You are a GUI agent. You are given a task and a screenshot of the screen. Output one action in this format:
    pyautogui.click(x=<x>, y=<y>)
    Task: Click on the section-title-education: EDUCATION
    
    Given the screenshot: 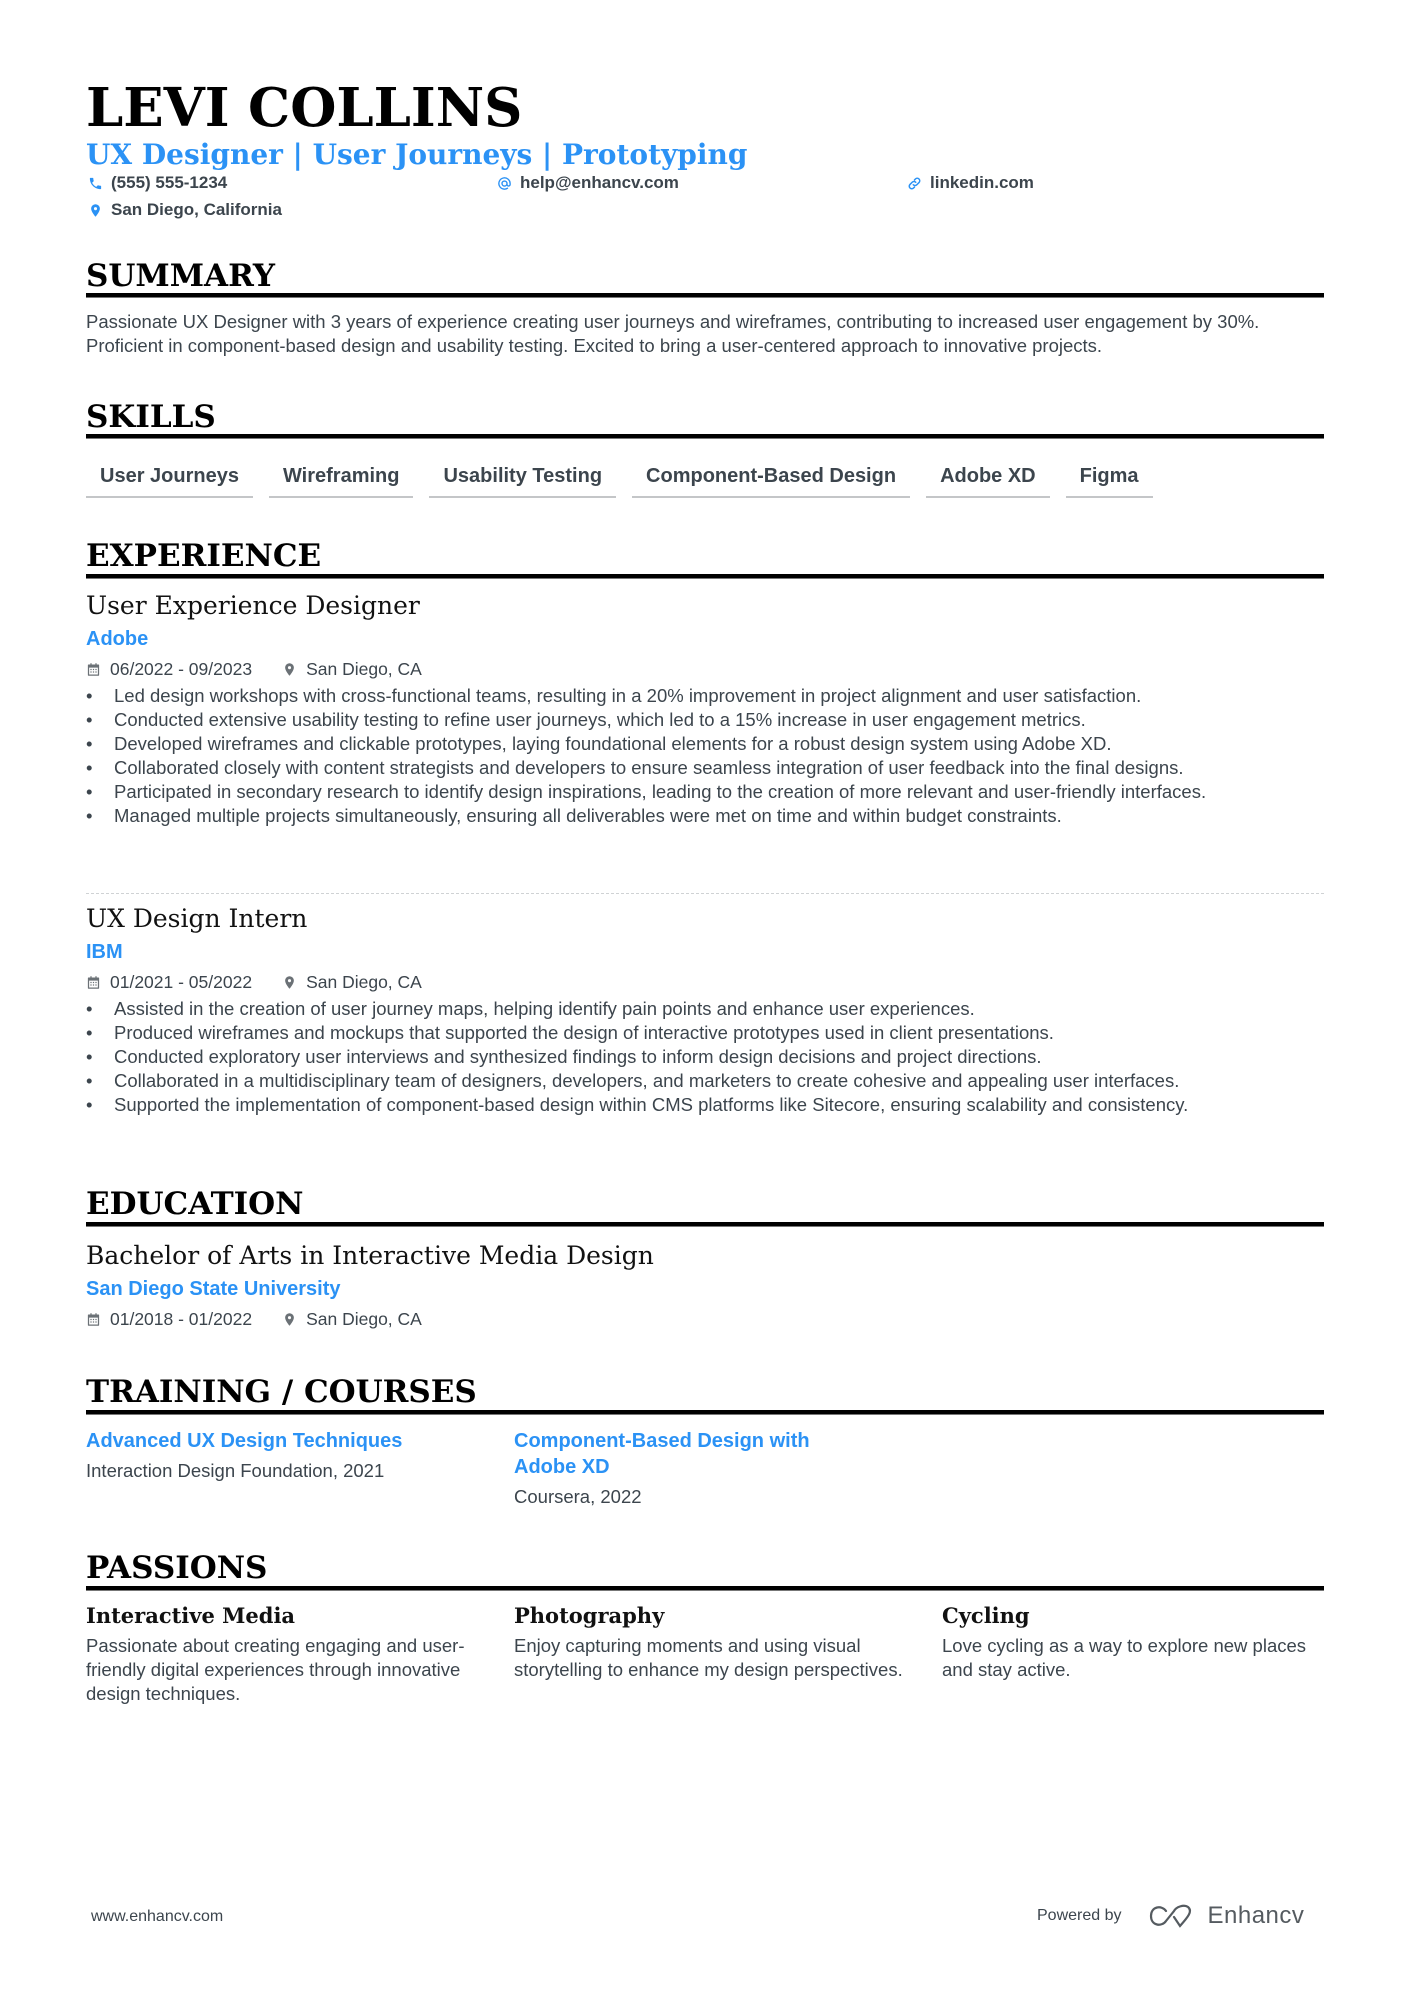 What is the action you would take?
    pyautogui.click(x=195, y=1204)
    